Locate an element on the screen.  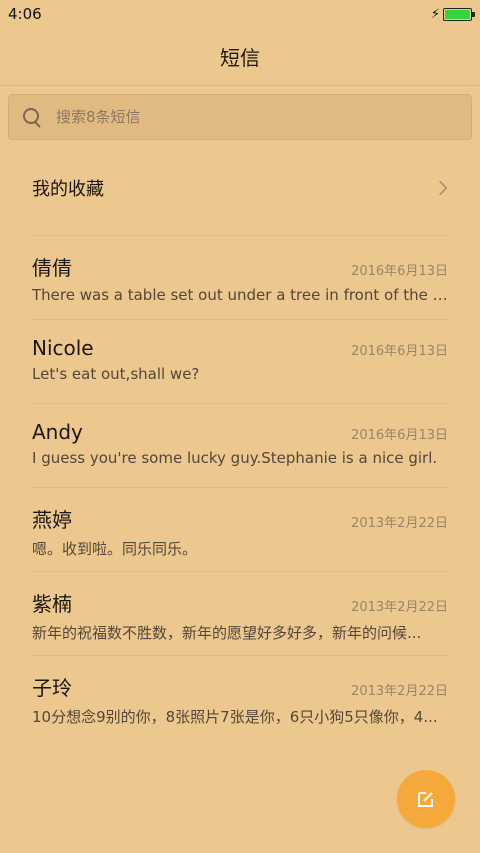
favorites-row: 我的收藏 is located at coordinates (240, 188).